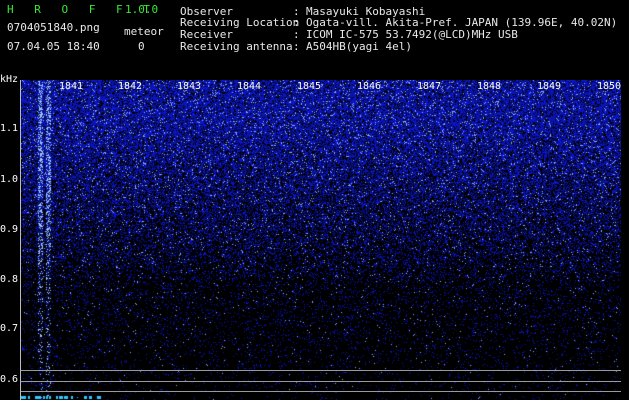 The image size is (629, 400). What do you see at coordinates (71, 86) in the screenshot?
I see `x-tick-label: 1841` at bounding box center [71, 86].